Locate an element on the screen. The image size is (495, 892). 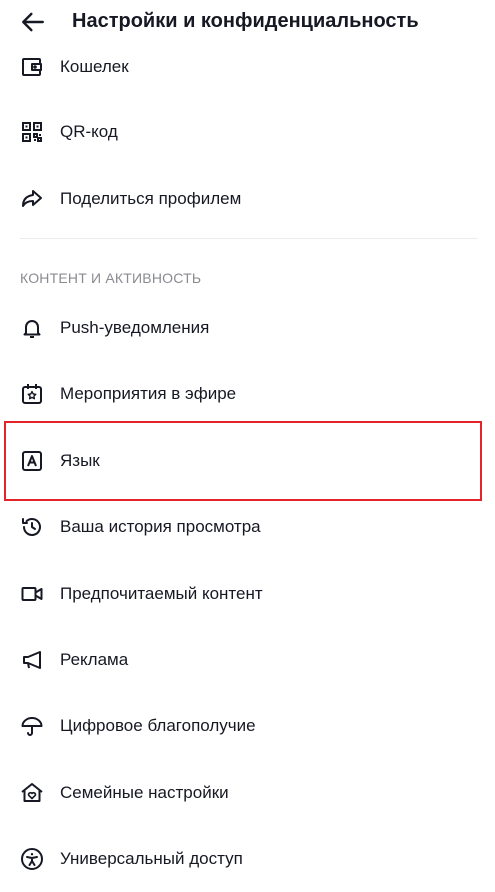
menu-item-label: Универсальный доступ is located at coordinates (151, 858).